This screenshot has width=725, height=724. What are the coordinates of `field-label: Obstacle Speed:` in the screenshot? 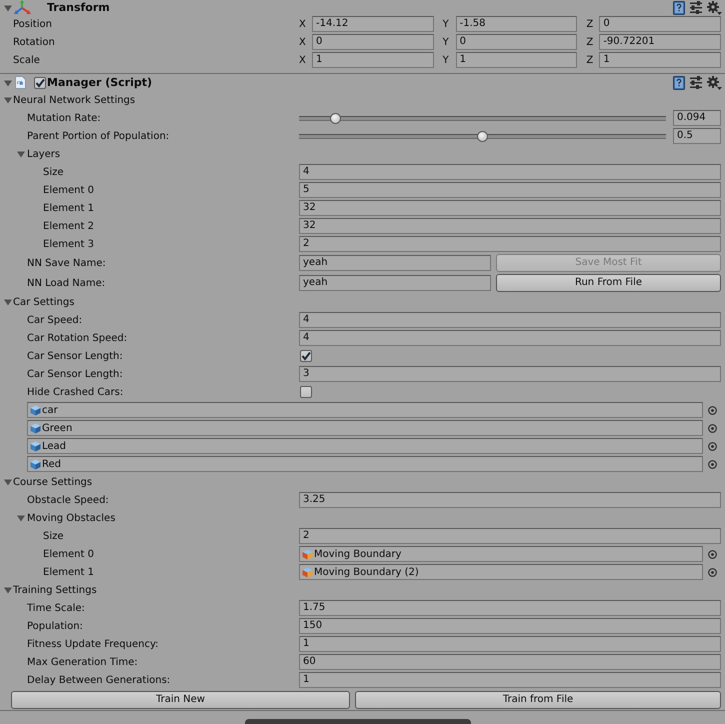 It's located at (68, 500).